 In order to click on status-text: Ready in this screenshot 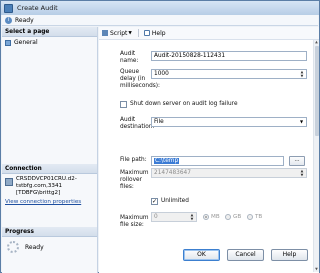, I will do `click(24, 20)`.